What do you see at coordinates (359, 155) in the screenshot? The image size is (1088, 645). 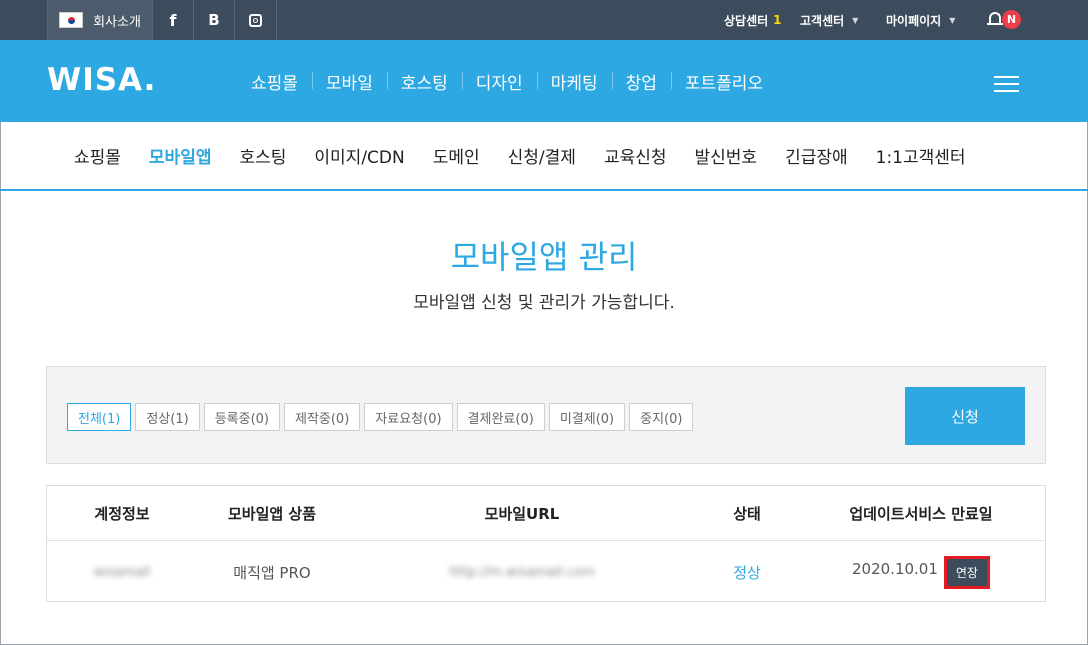 I see `subnav-image-cdn: 이미지/CDN` at bounding box center [359, 155].